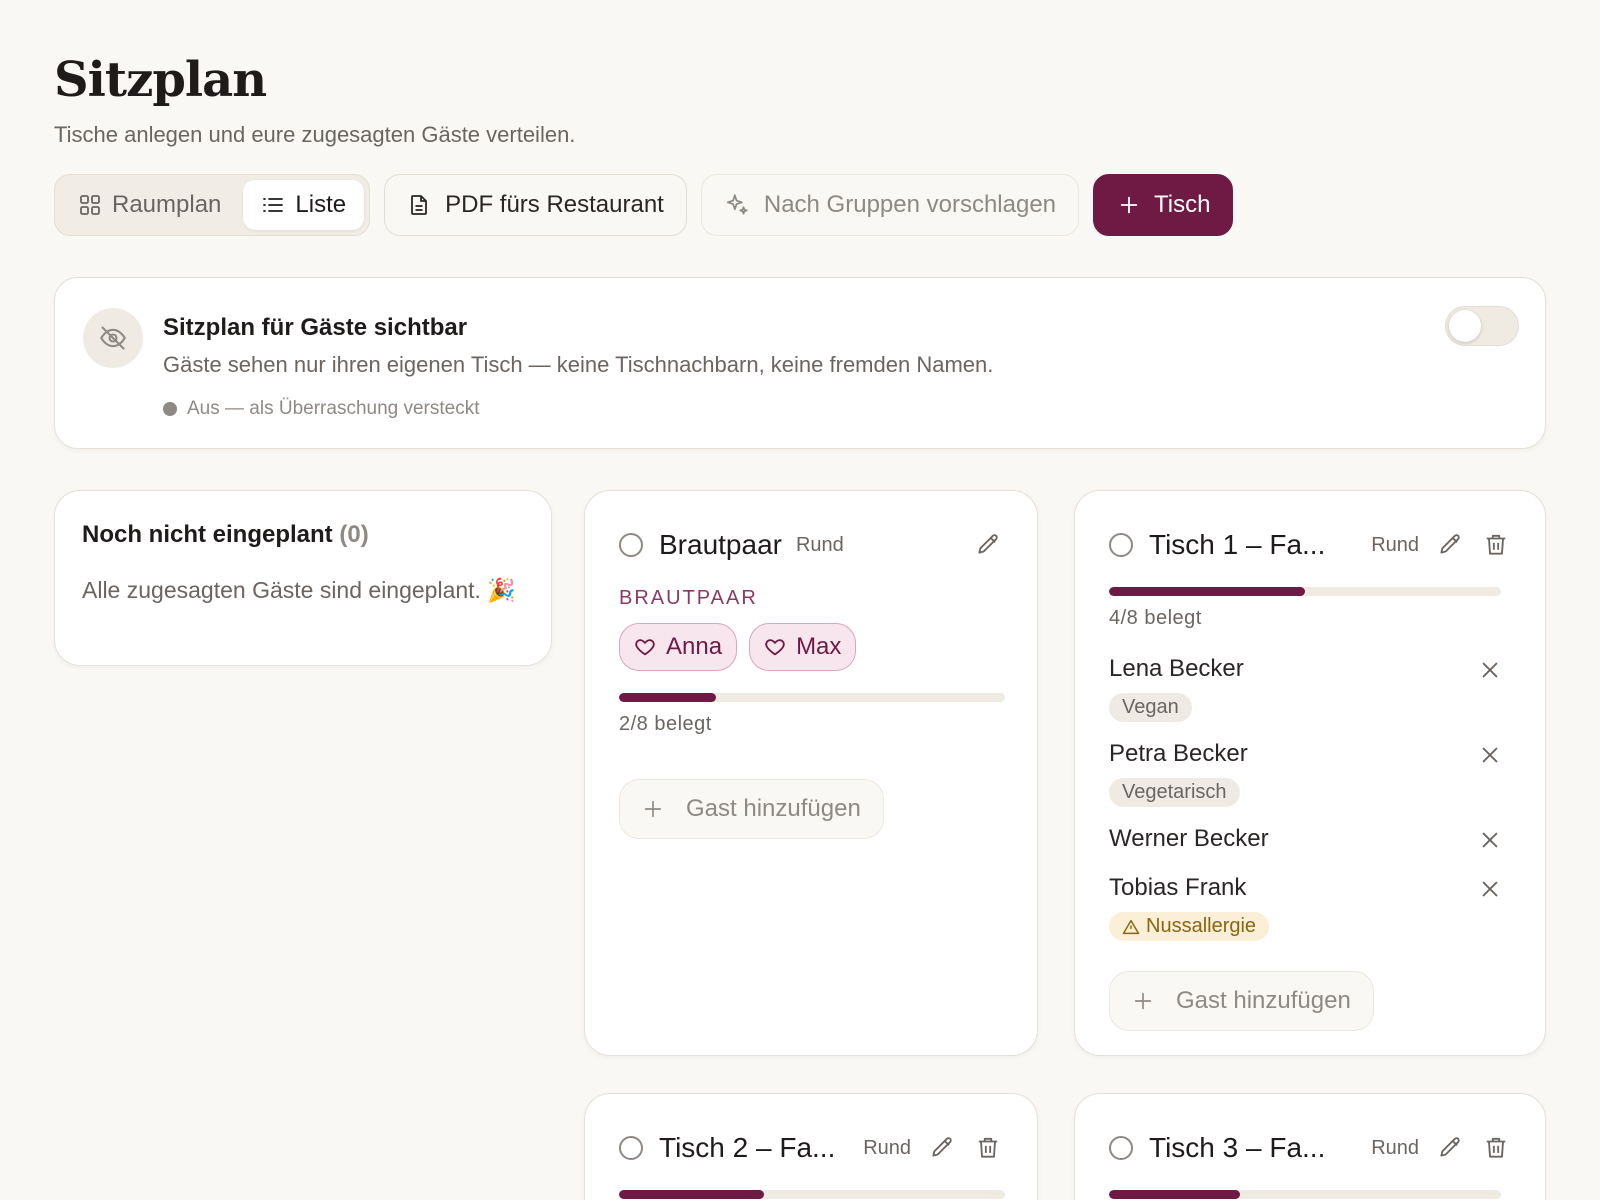 This screenshot has height=1200, width=1600. I want to click on allergy-tag: Nussallergie, so click(1189, 926).